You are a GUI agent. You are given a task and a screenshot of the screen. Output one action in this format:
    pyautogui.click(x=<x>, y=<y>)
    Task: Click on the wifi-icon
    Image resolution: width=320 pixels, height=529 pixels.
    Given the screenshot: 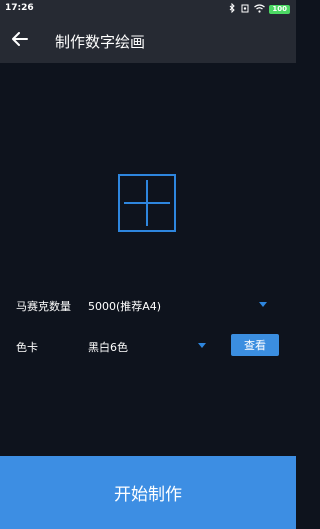 What is the action you would take?
    pyautogui.click(x=260, y=9)
    